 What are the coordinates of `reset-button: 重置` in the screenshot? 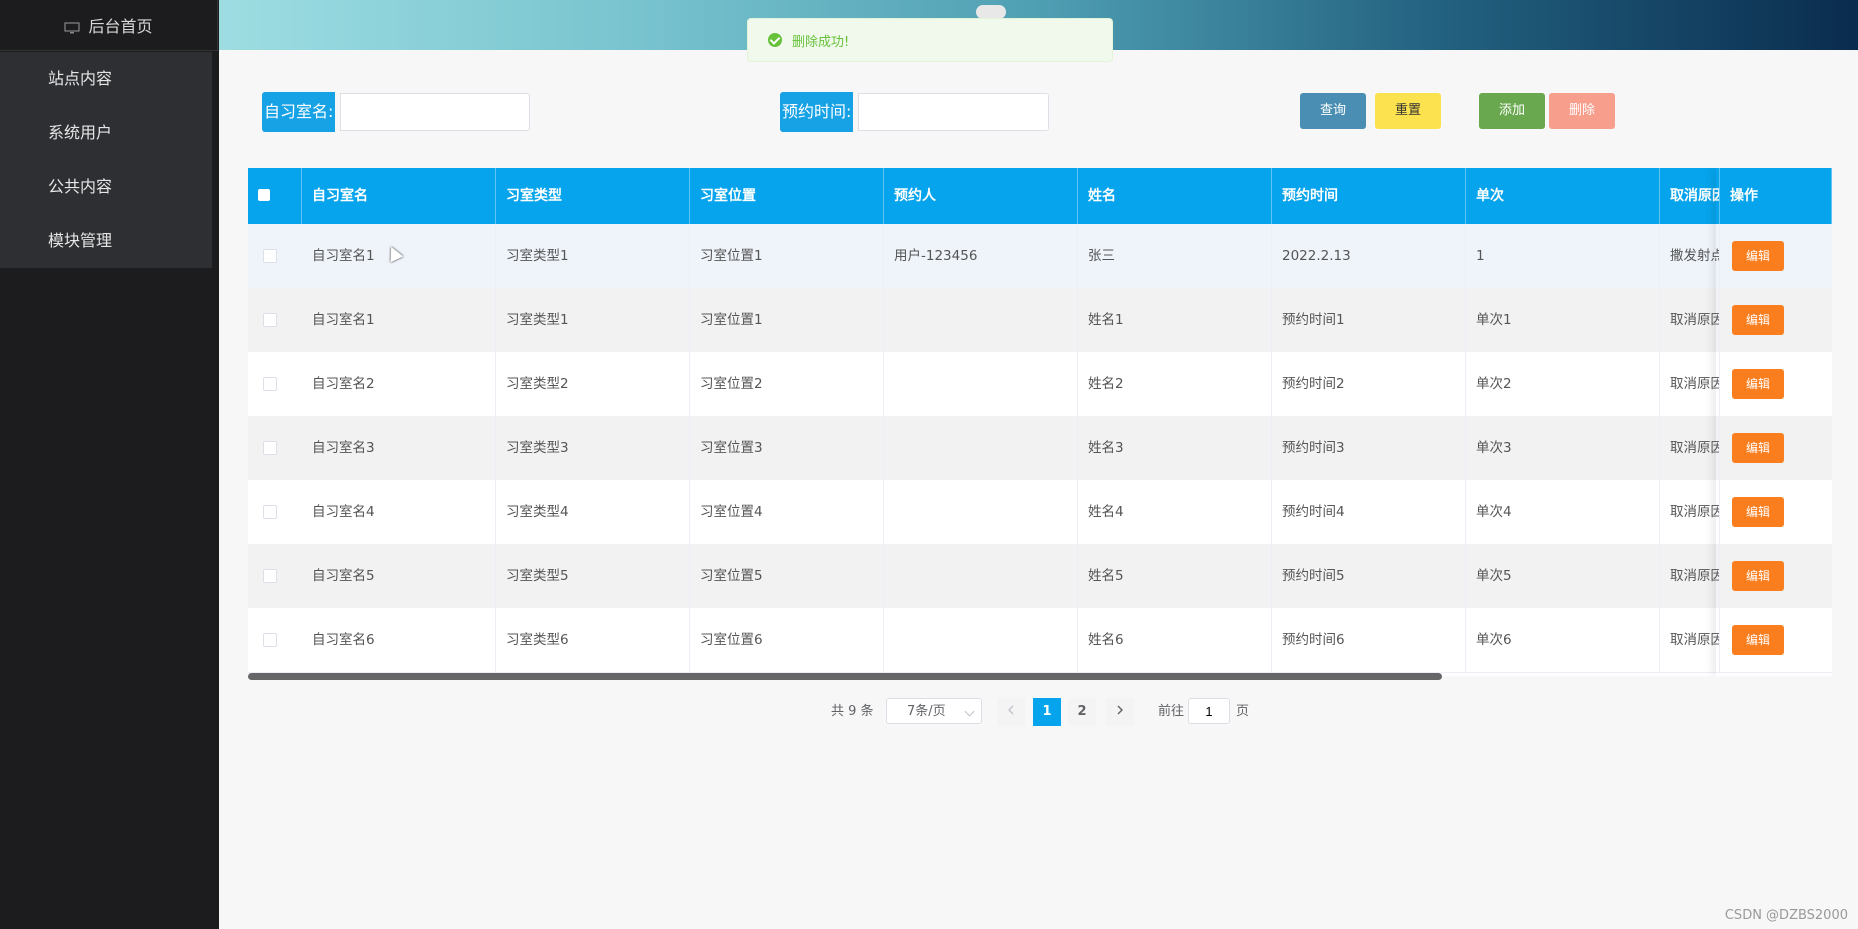 It's located at (1408, 111).